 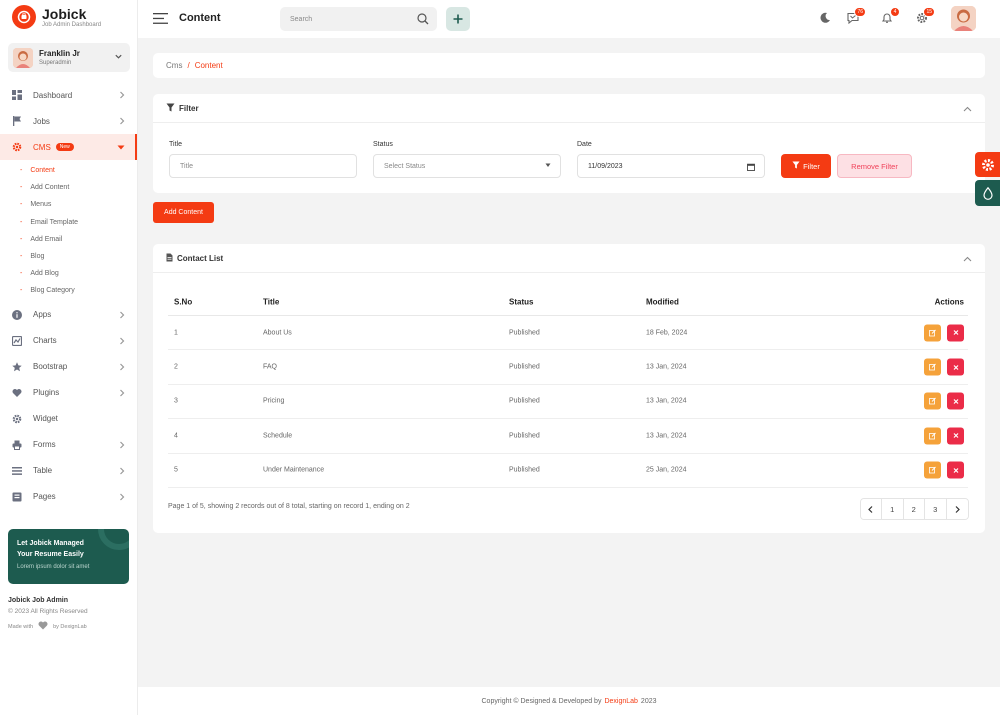 I want to click on submenu-label: Content, so click(x=42, y=171).